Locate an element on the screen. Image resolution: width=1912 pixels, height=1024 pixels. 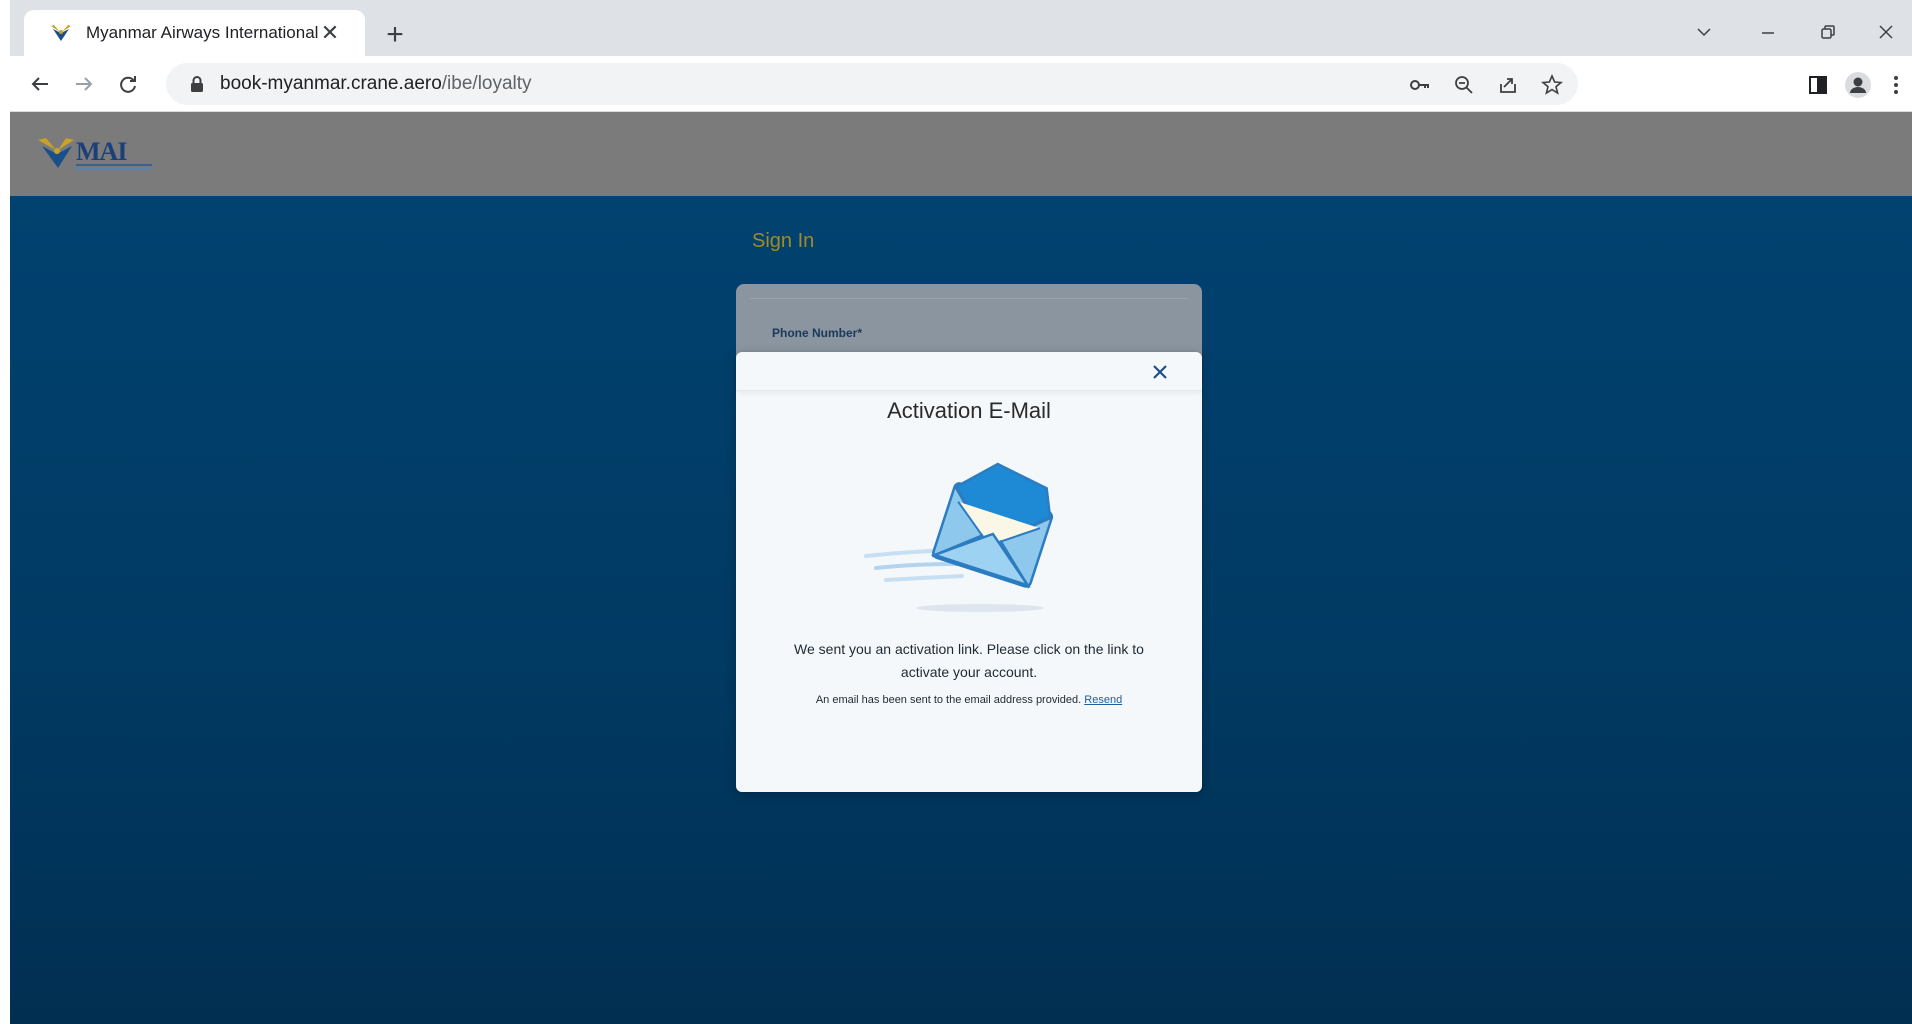
minimize-icon is located at coordinates (1768, 32).